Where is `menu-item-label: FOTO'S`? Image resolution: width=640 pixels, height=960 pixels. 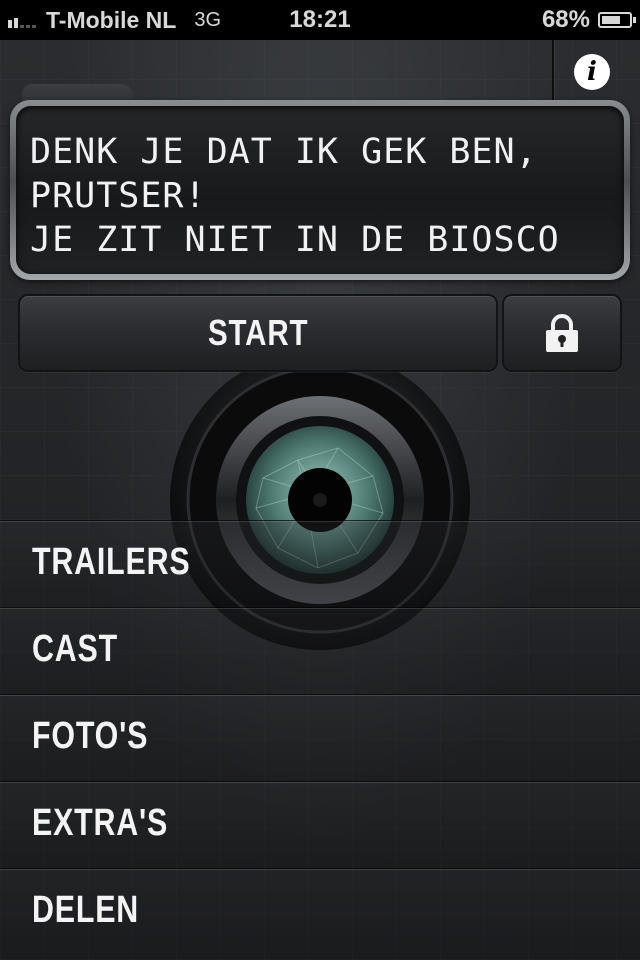 menu-item-label: FOTO'S is located at coordinates (90, 736).